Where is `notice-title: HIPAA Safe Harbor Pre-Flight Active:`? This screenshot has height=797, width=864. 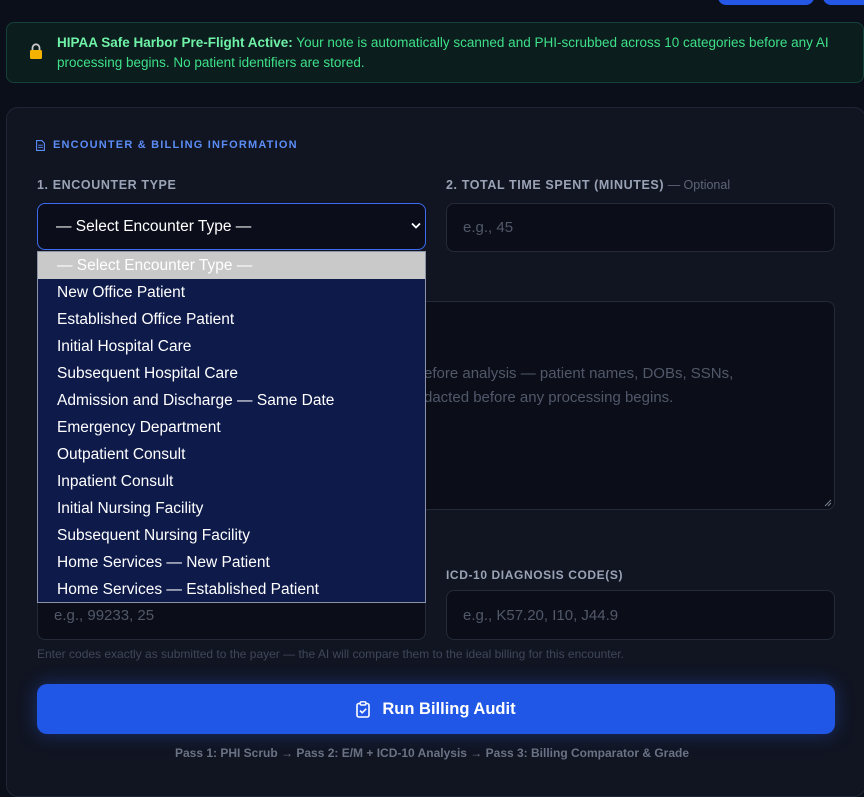 notice-title: HIPAA Safe Harbor Pre-Flight Active: is located at coordinates (175, 42).